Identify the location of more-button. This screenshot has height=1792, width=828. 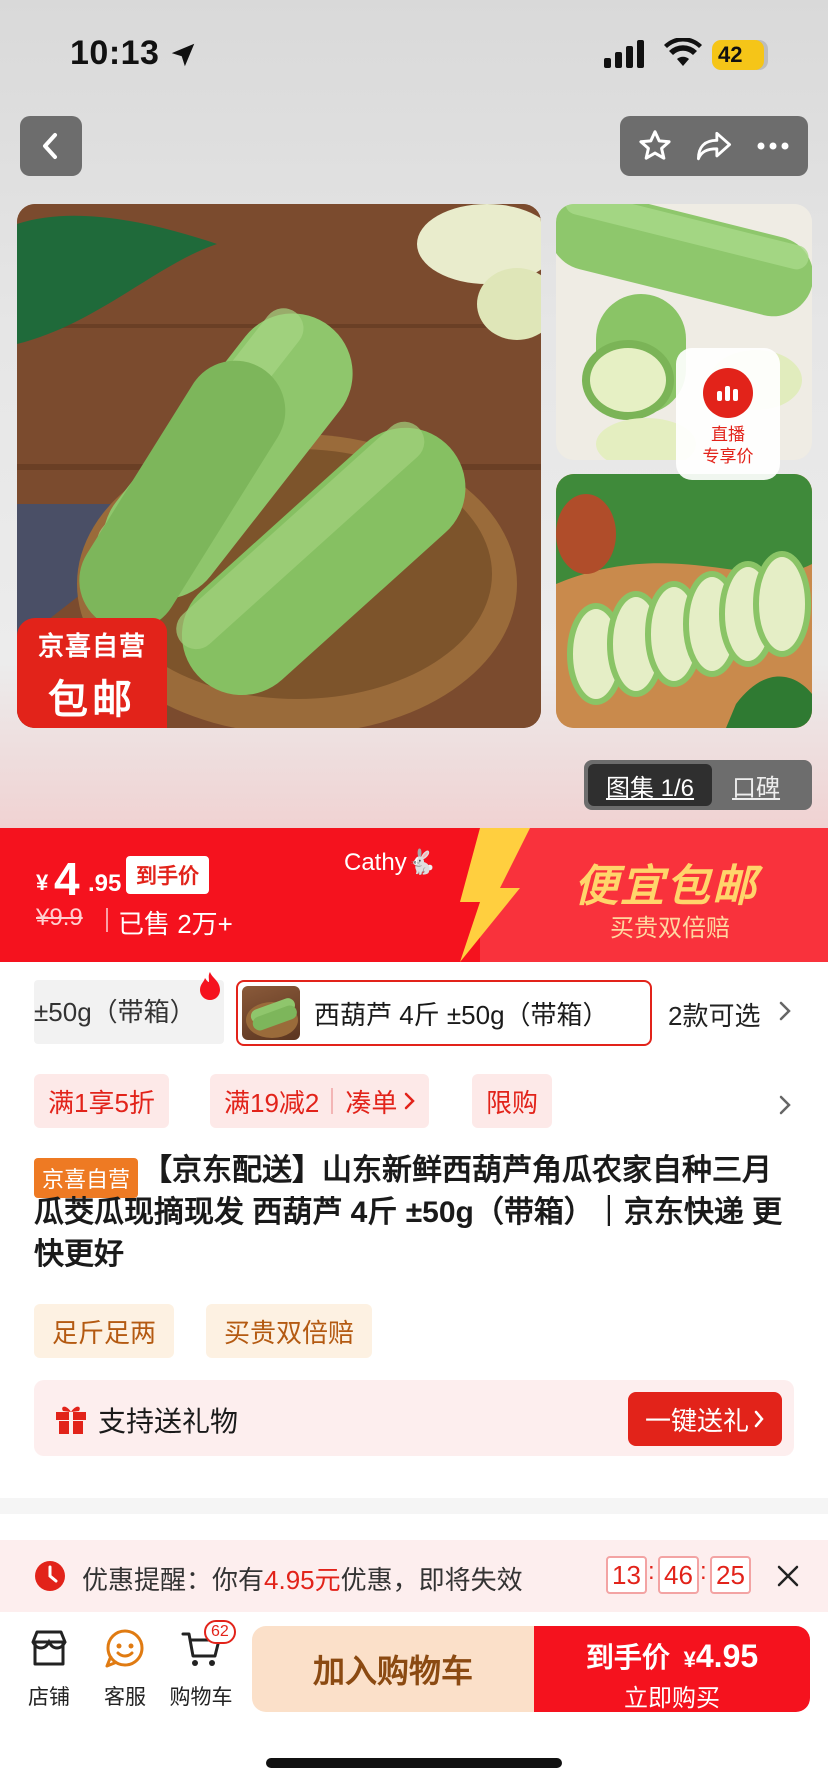
(773, 146).